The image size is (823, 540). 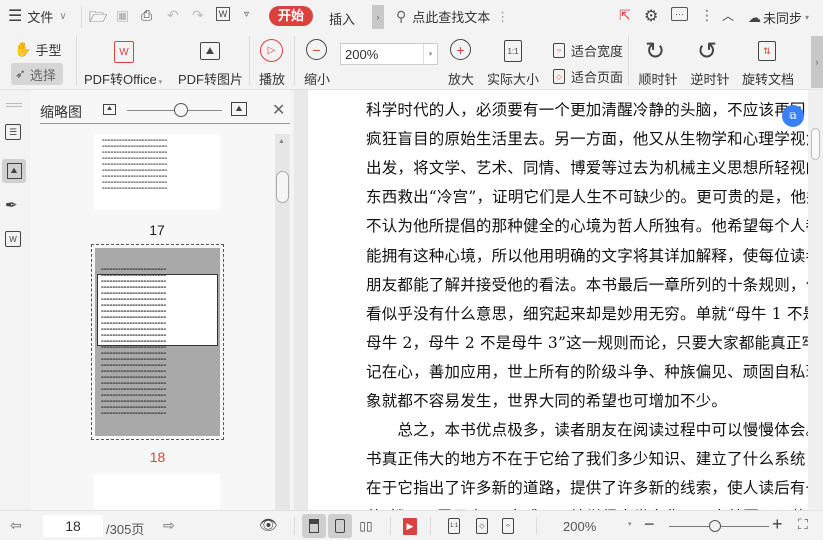 What do you see at coordinates (597, 77) in the screenshot?
I see `fit-page-label: 适合页面` at bounding box center [597, 77].